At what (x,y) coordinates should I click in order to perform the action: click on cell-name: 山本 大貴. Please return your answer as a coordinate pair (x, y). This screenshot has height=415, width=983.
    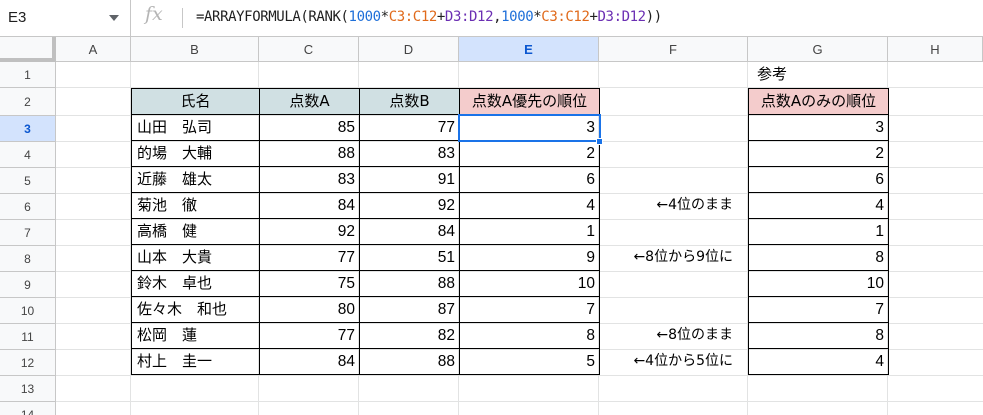
    Looking at the image, I should click on (195, 257).